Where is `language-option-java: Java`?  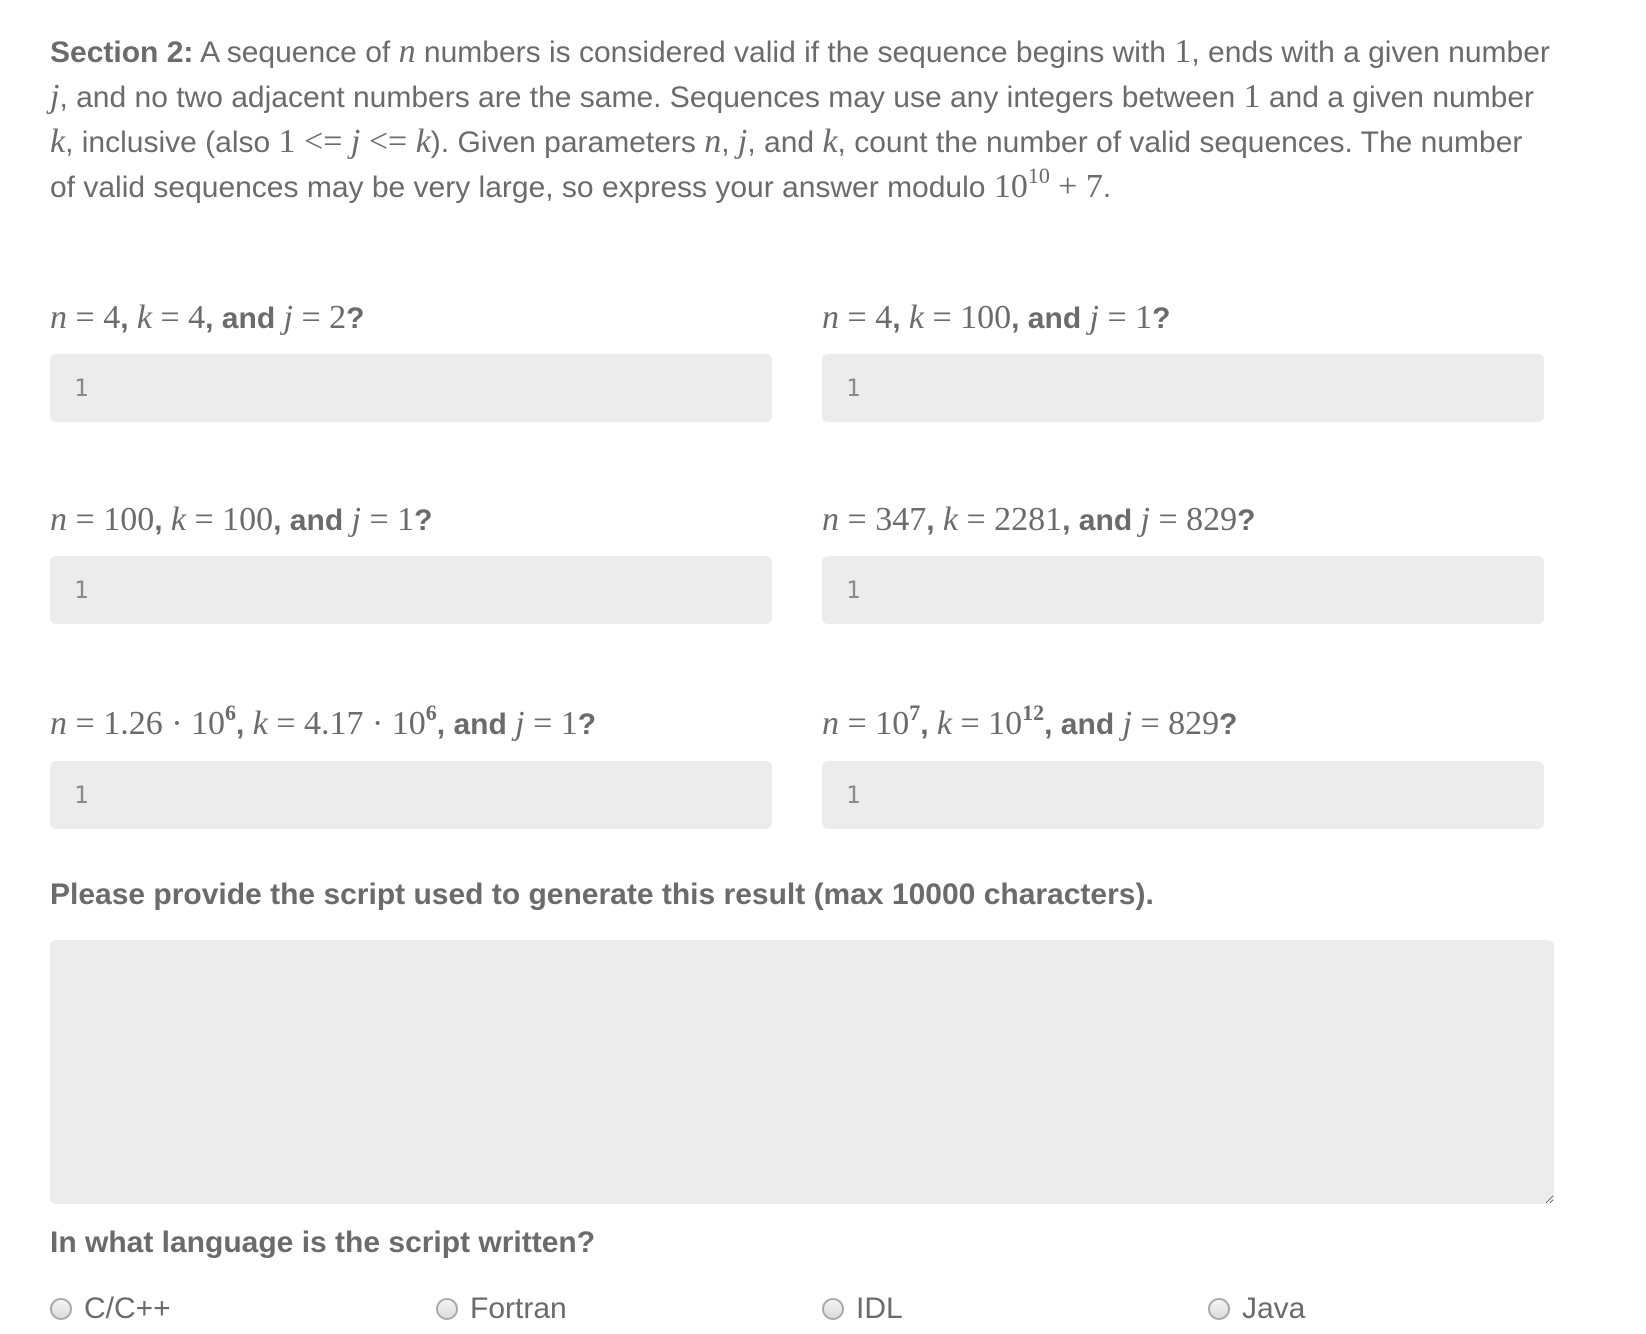 language-option-java: Java is located at coordinates (1256, 1309).